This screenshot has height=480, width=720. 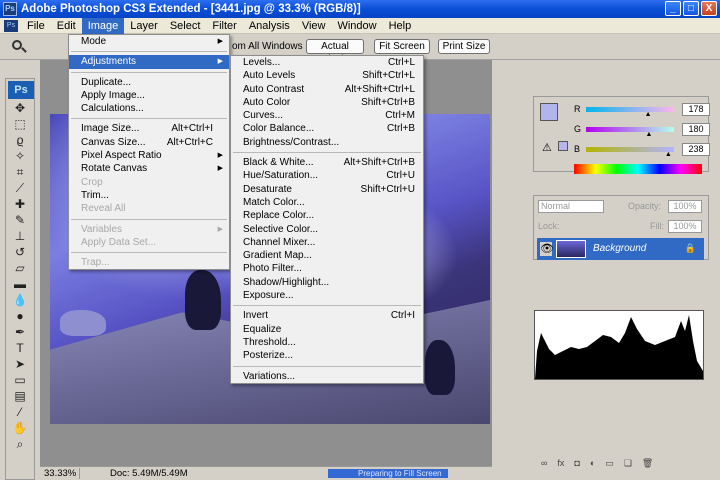 I want to click on eyedropper-icon: ⁄, so click(x=20, y=412).